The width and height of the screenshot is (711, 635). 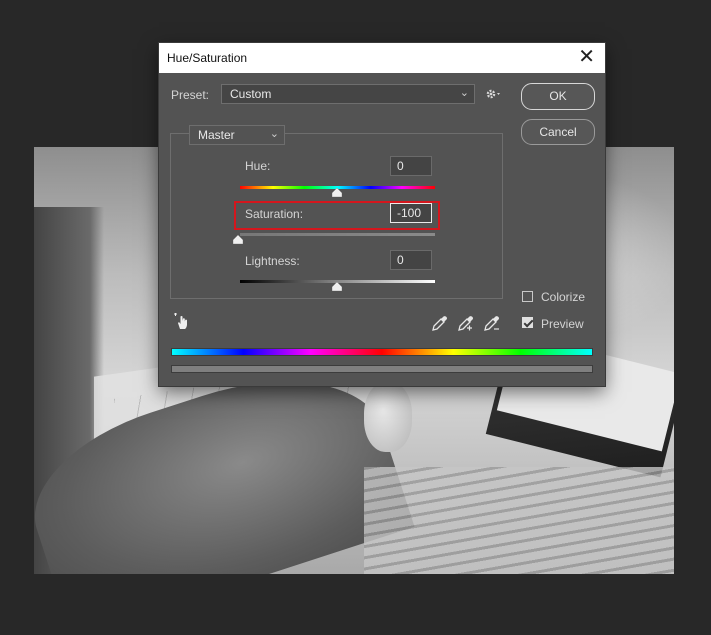 What do you see at coordinates (337, 192) in the screenshot?
I see `hue-slider-thumb` at bounding box center [337, 192].